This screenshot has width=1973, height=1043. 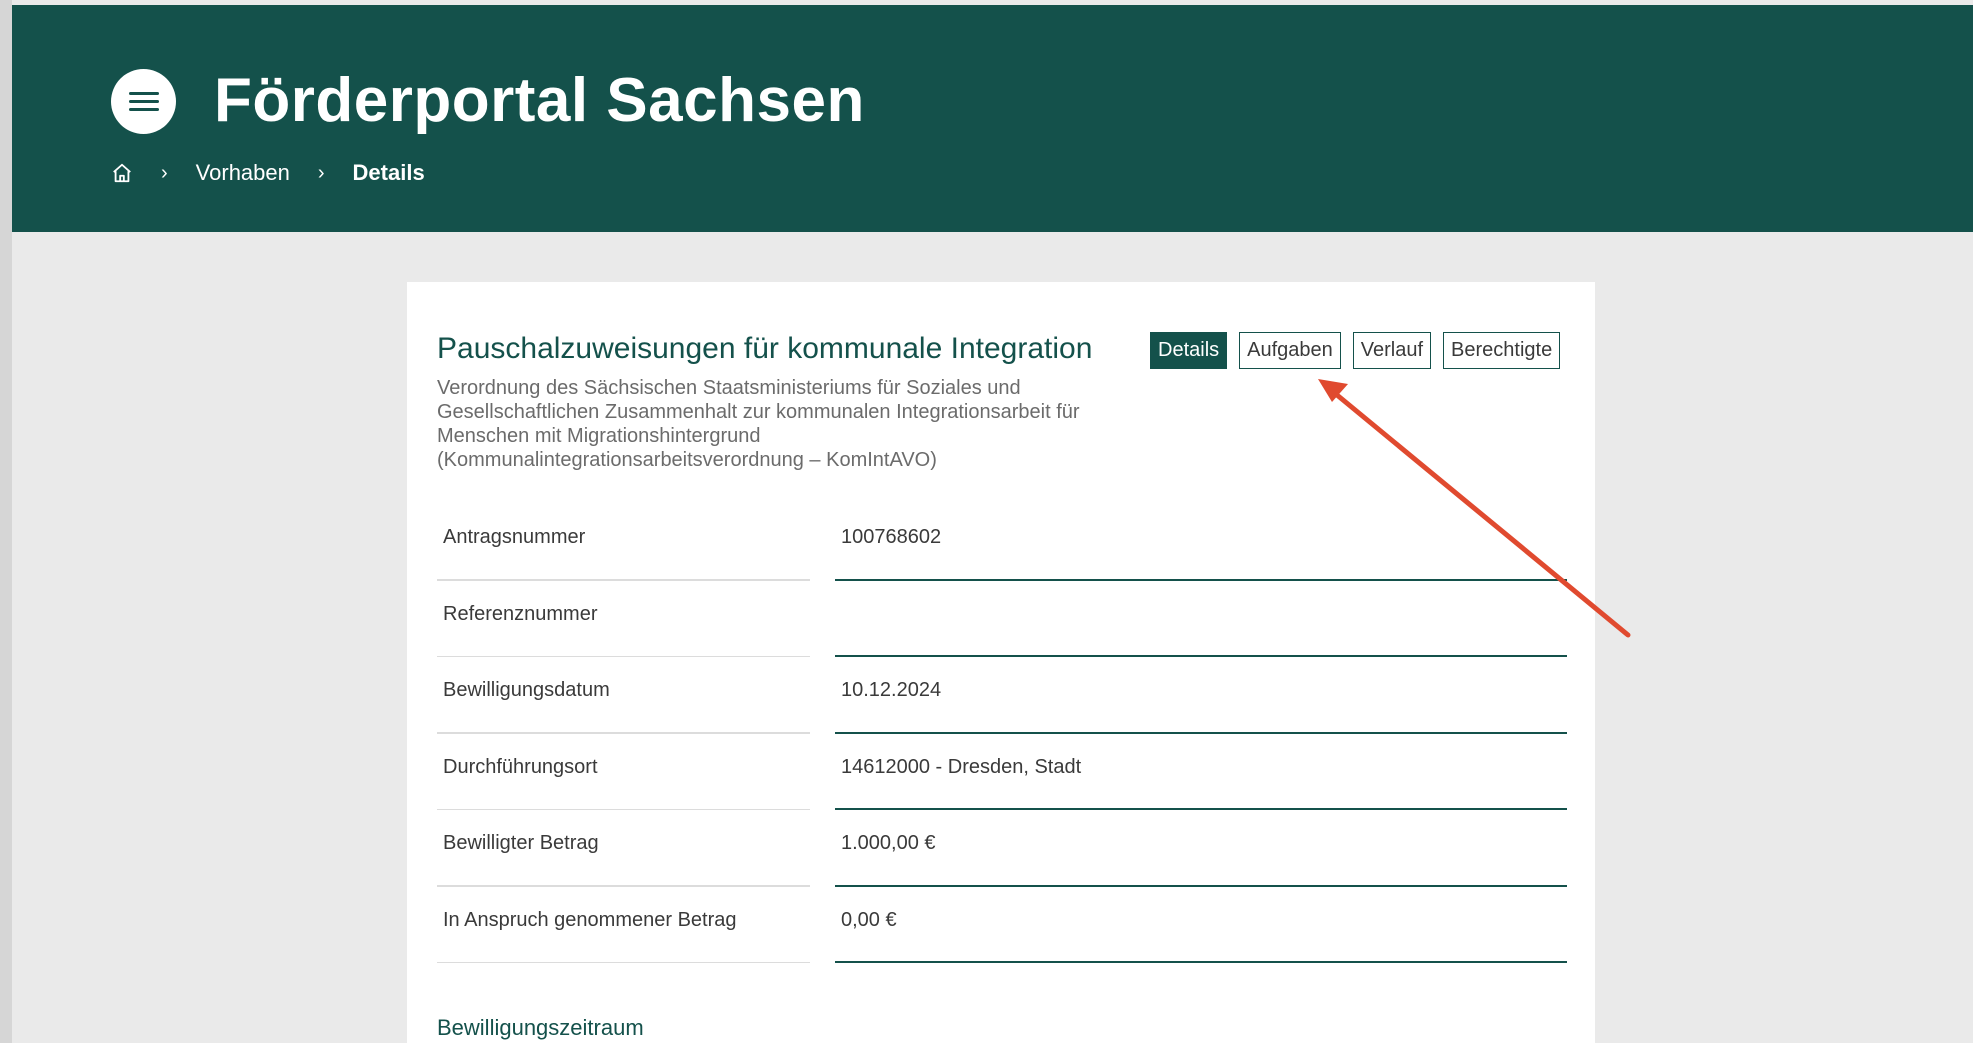 I want to click on field-label: In Anspruch genommener Betrag, so click(x=590, y=919).